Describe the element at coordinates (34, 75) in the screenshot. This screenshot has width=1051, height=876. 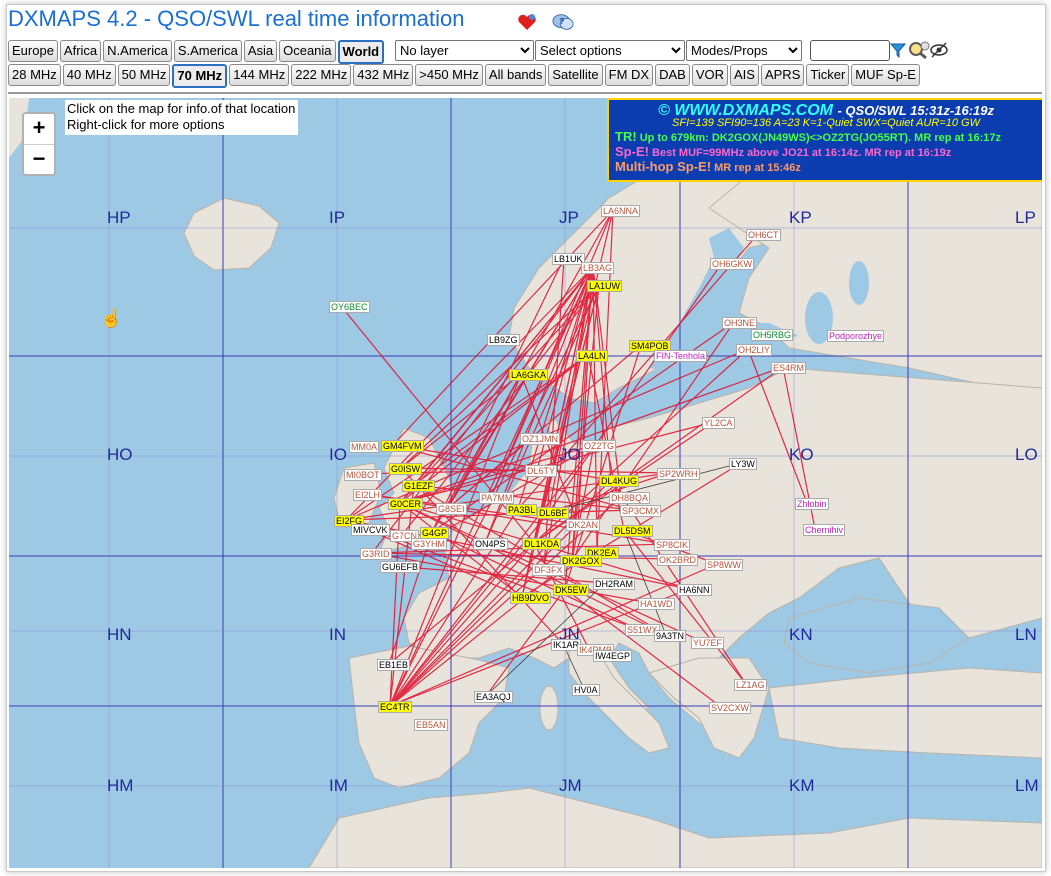
I see `band-tab-28mhz: 28 MHz` at that location.